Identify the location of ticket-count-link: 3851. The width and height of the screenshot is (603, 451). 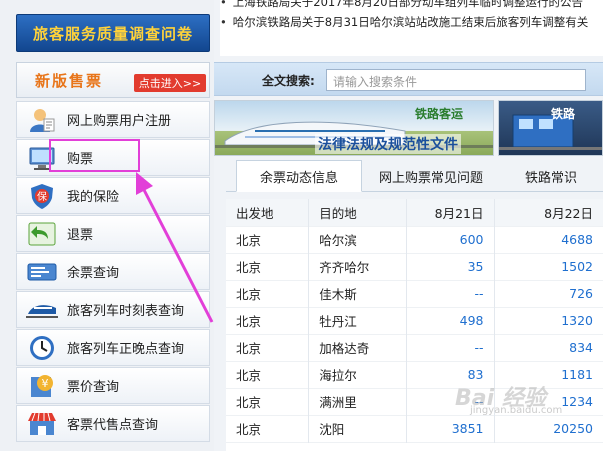
(450, 428).